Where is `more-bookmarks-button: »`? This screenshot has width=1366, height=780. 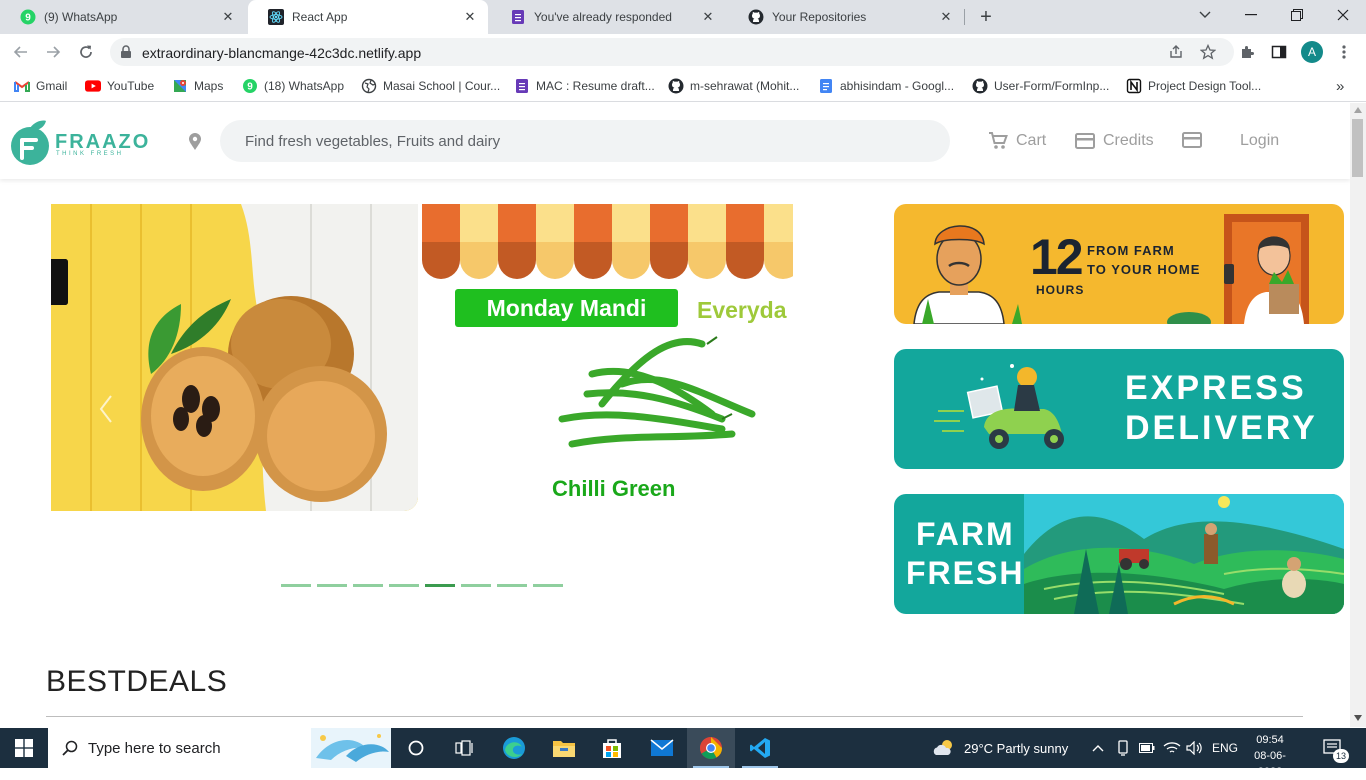 more-bookmarks-button: » is located at coordinates (1340, 86).